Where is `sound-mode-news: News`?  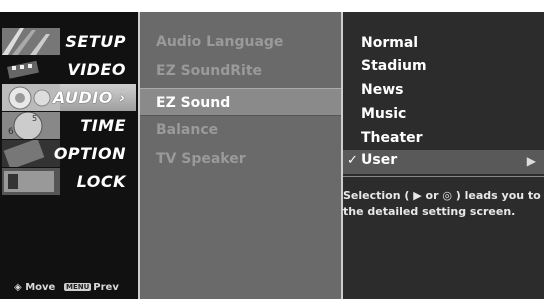
sound-mode-news: News is located at coordinates (382, 90).